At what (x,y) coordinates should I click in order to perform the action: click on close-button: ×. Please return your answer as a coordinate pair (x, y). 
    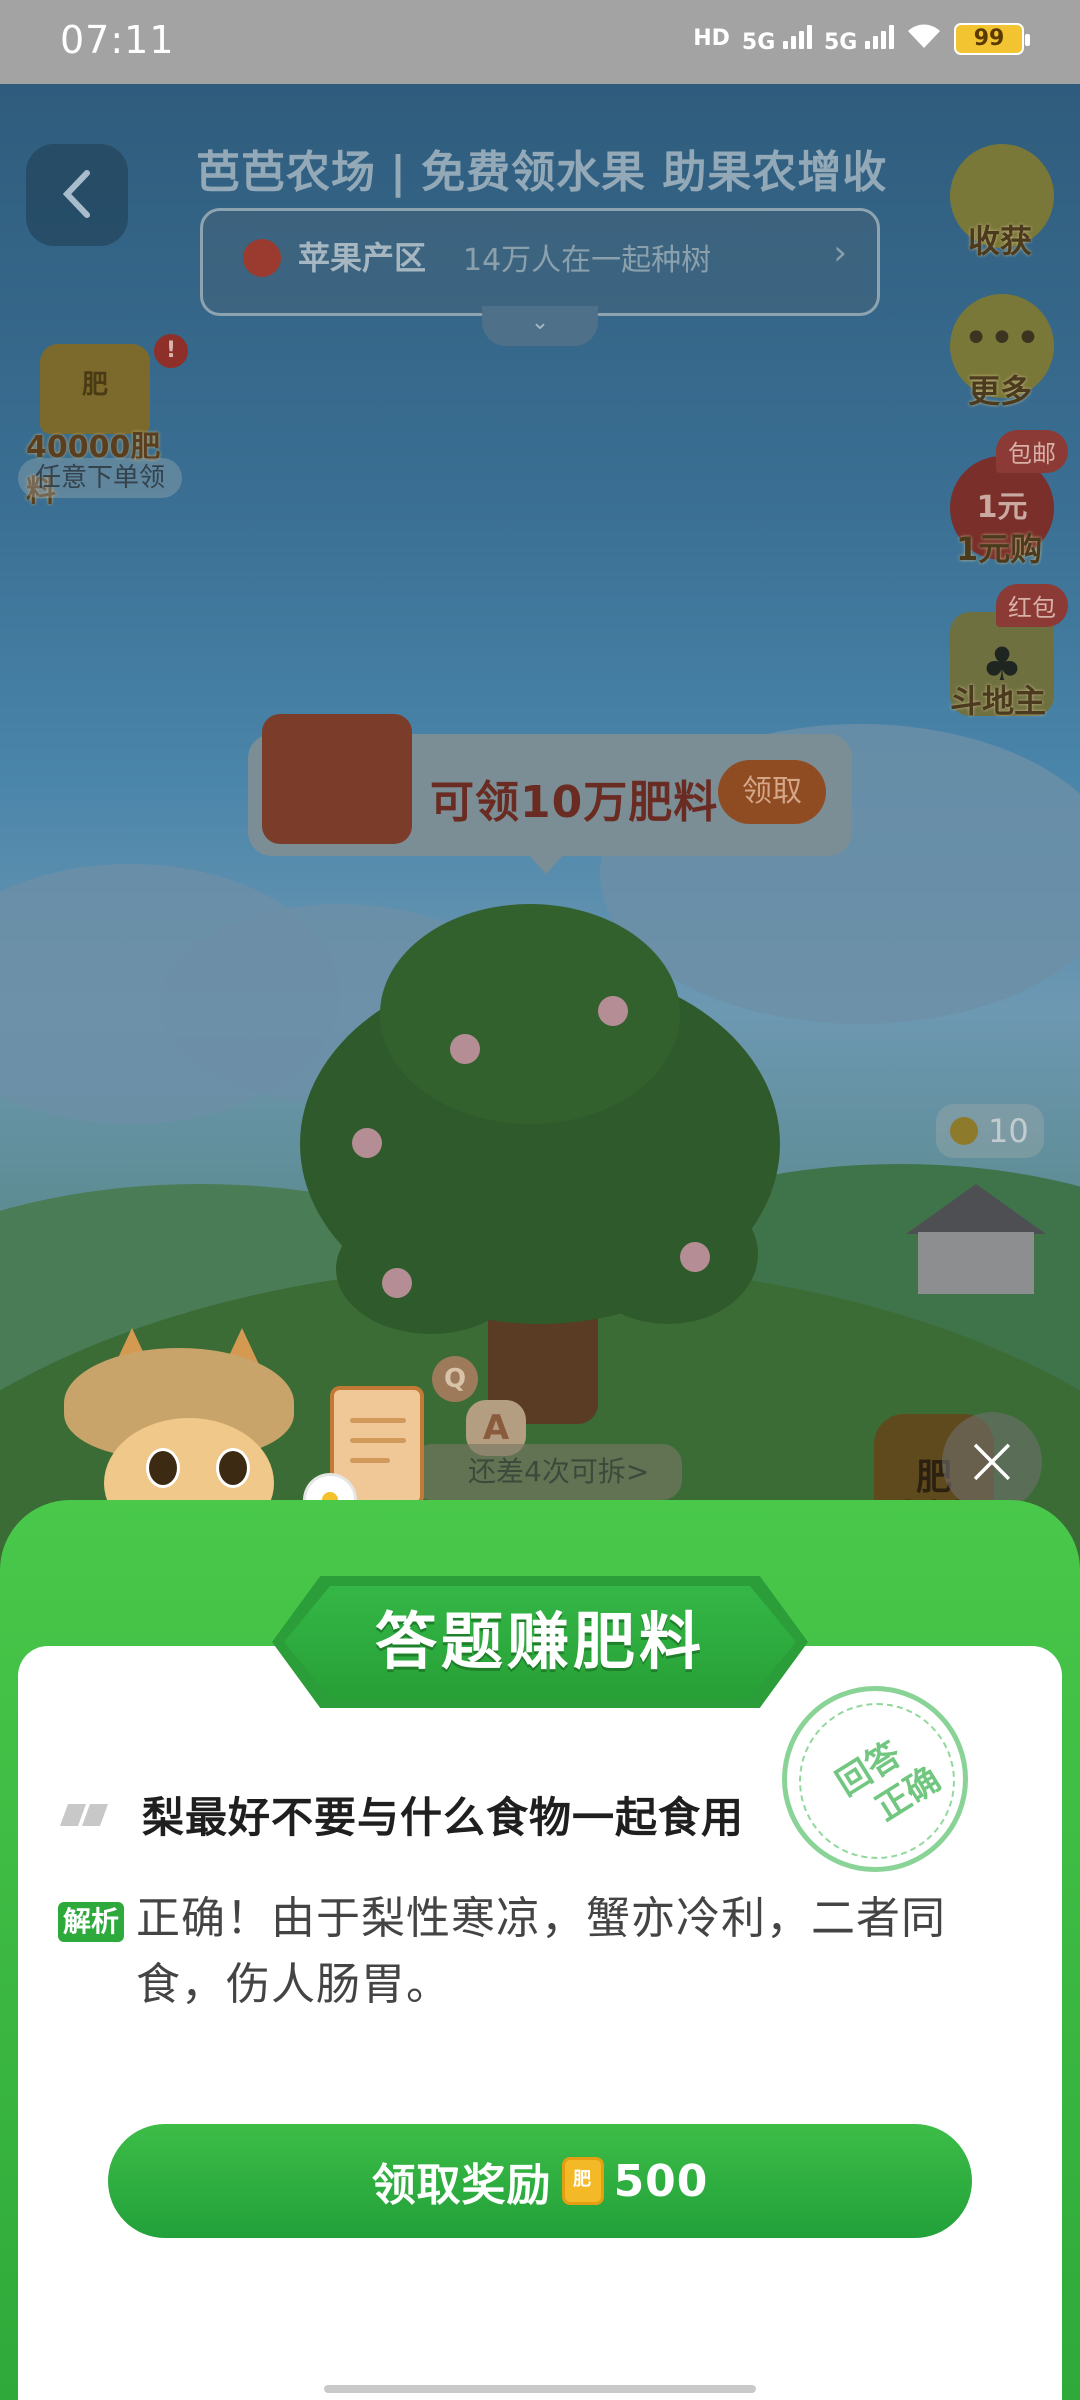
    Looking at the image, I should click on (992, 1462).